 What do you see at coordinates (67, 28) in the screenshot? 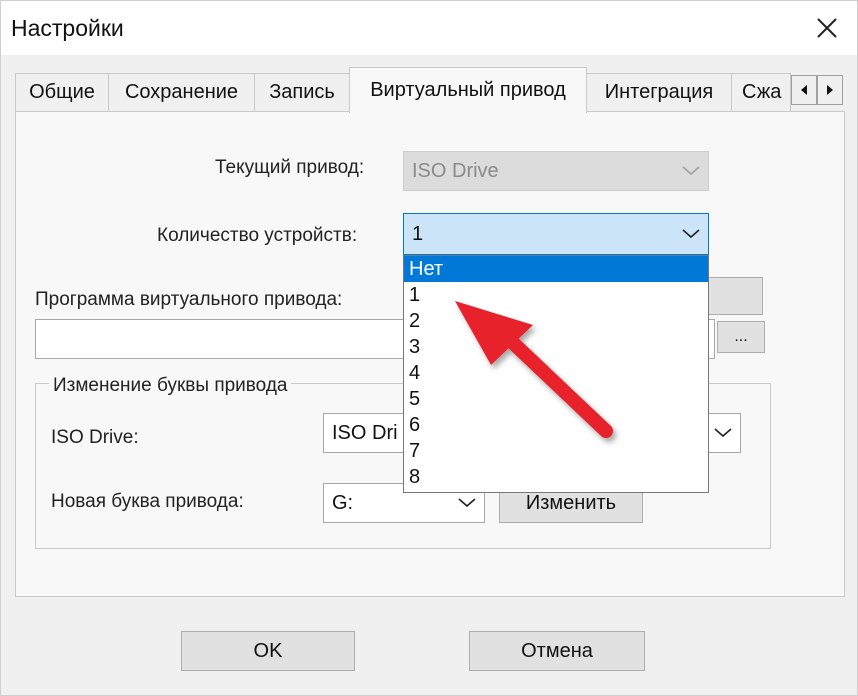
I see `window-title: Настройки` at bounding box center [67, 28].